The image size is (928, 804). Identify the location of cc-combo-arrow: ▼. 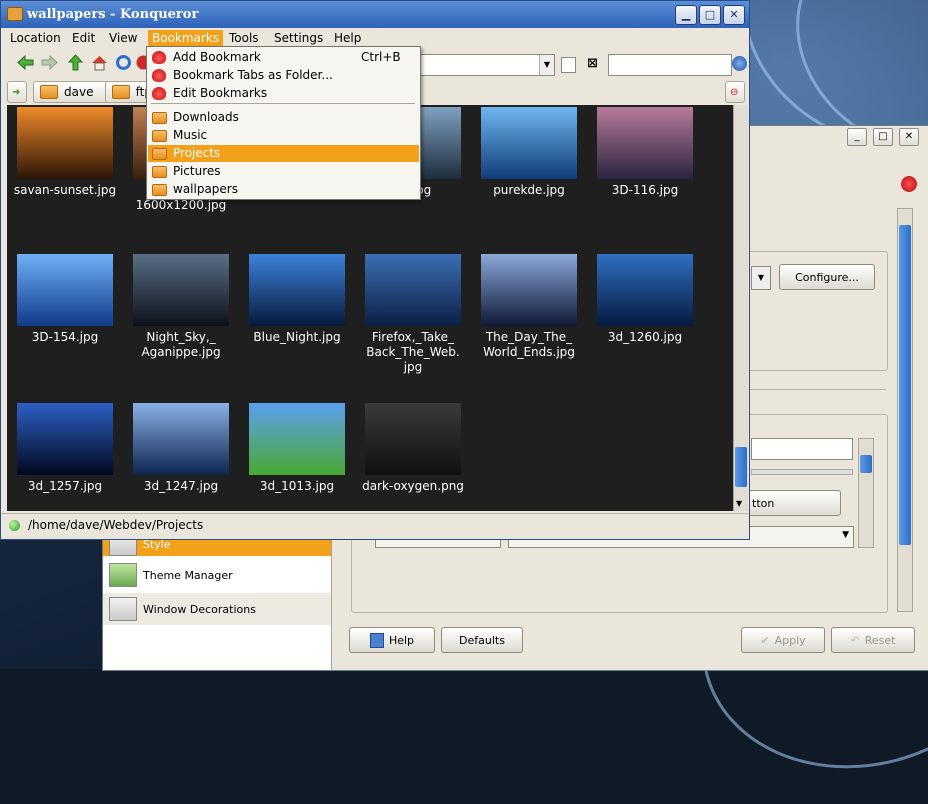
(761, 278).